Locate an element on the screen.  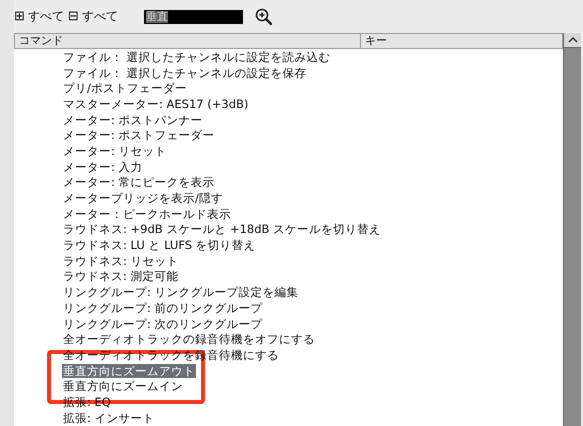
expand-all-button: ⊞ すべて is located at coordinates (41, 16).